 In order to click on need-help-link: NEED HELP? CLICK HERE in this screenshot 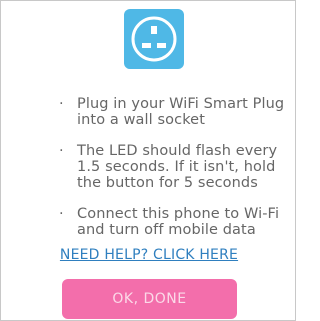, I will do `click(149, 255)`.